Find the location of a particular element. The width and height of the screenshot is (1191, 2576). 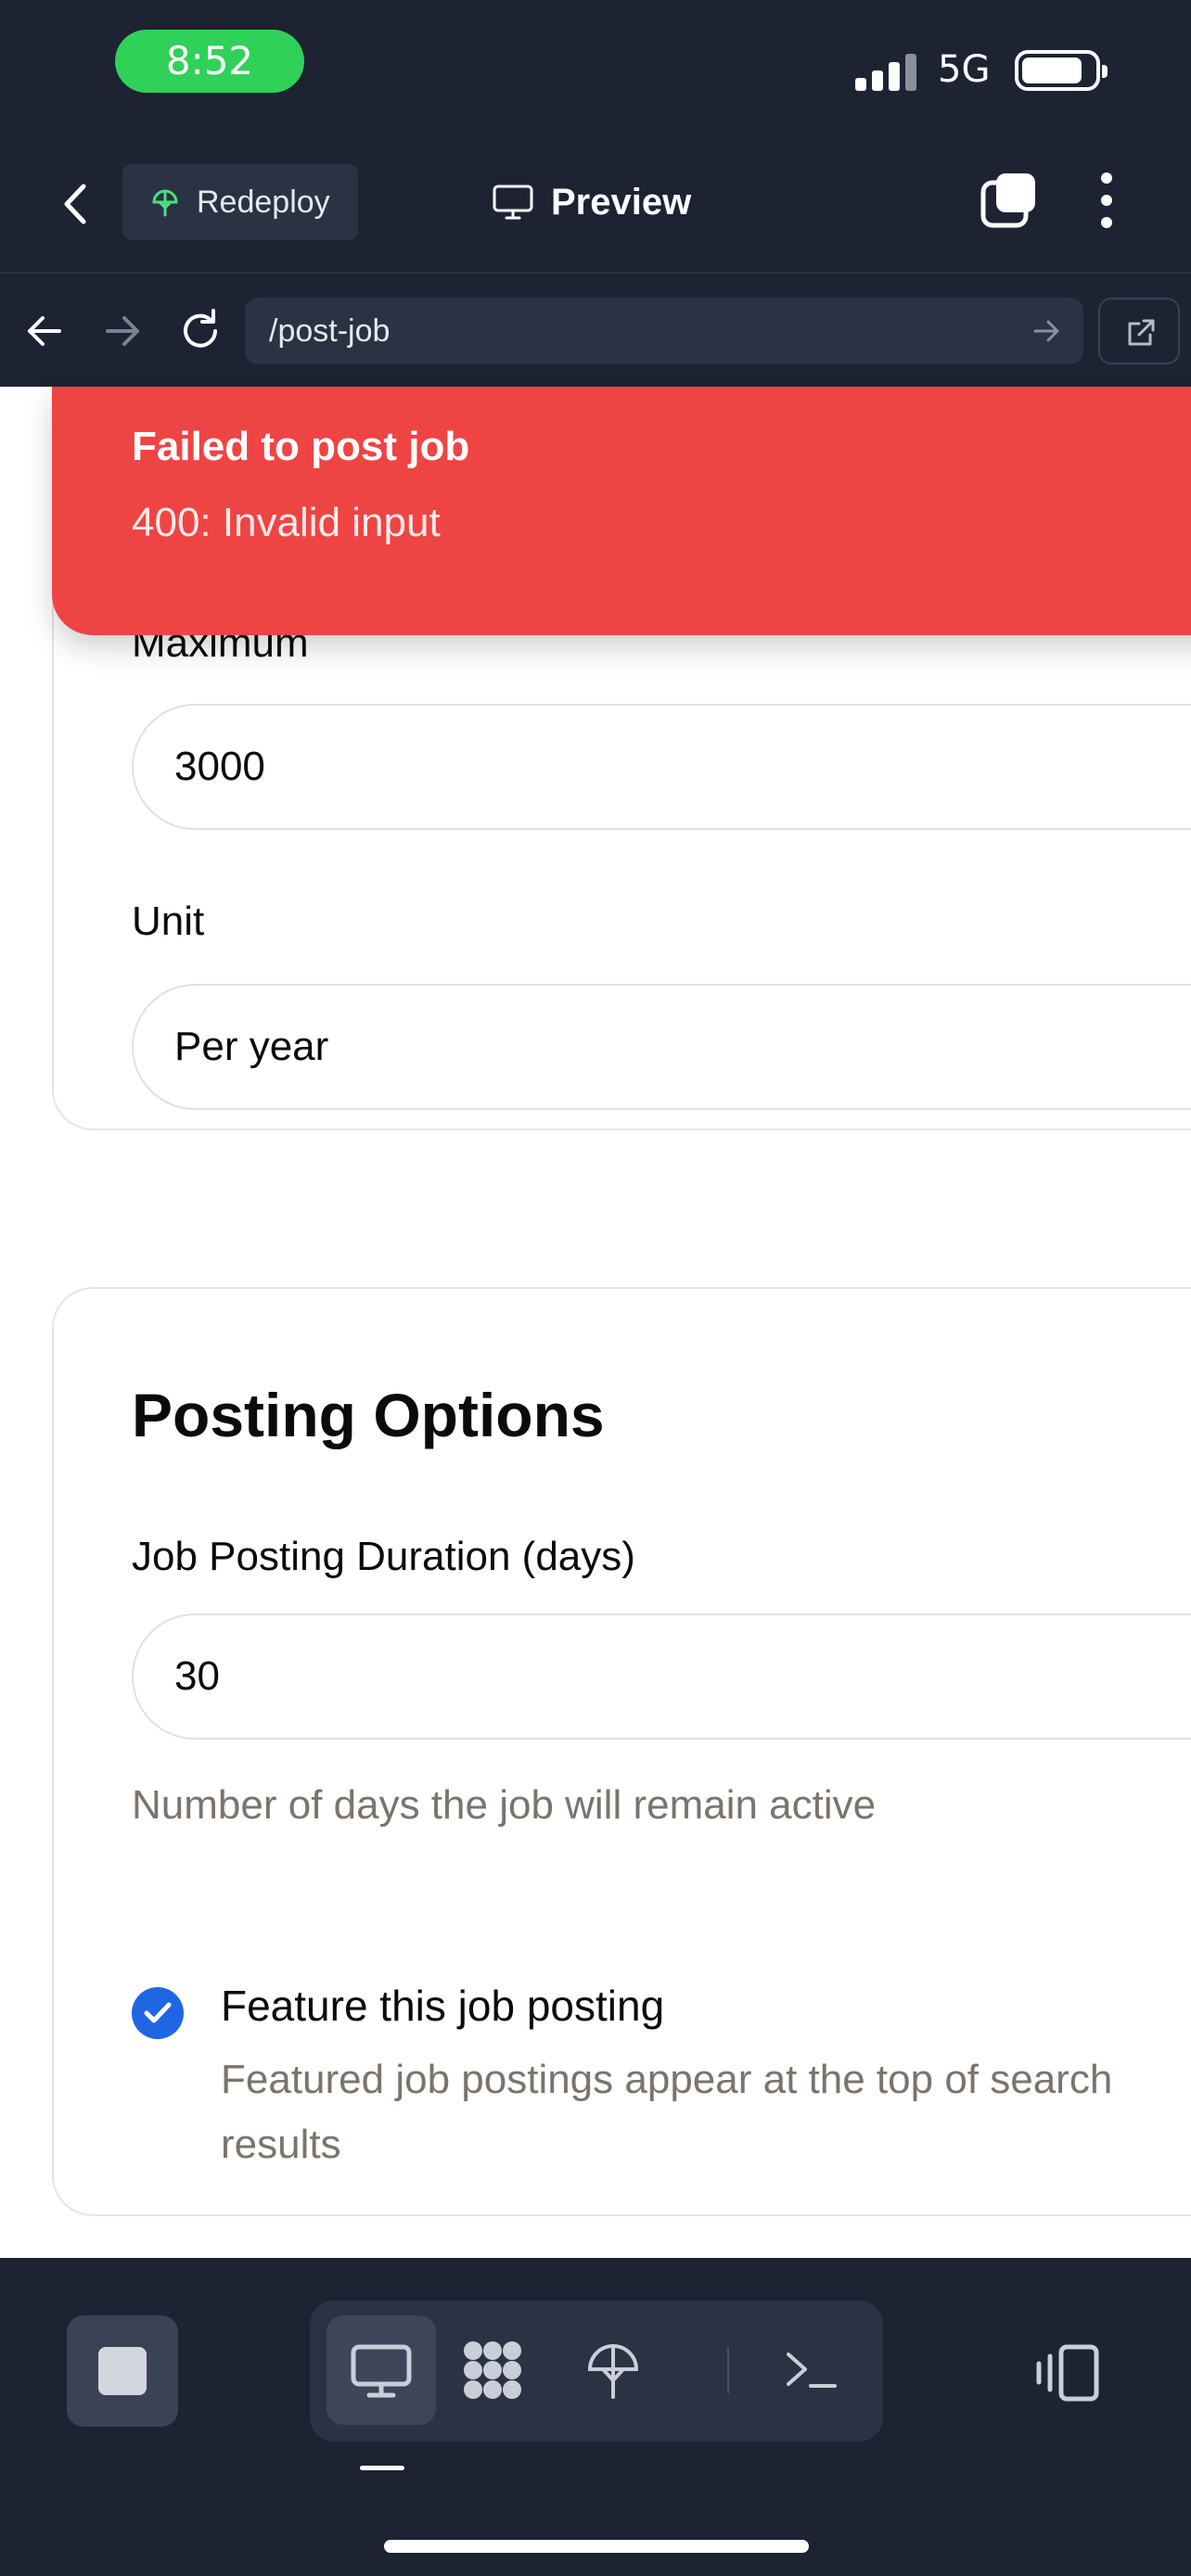

nodes-icon is located at coordinates (492, 2370).